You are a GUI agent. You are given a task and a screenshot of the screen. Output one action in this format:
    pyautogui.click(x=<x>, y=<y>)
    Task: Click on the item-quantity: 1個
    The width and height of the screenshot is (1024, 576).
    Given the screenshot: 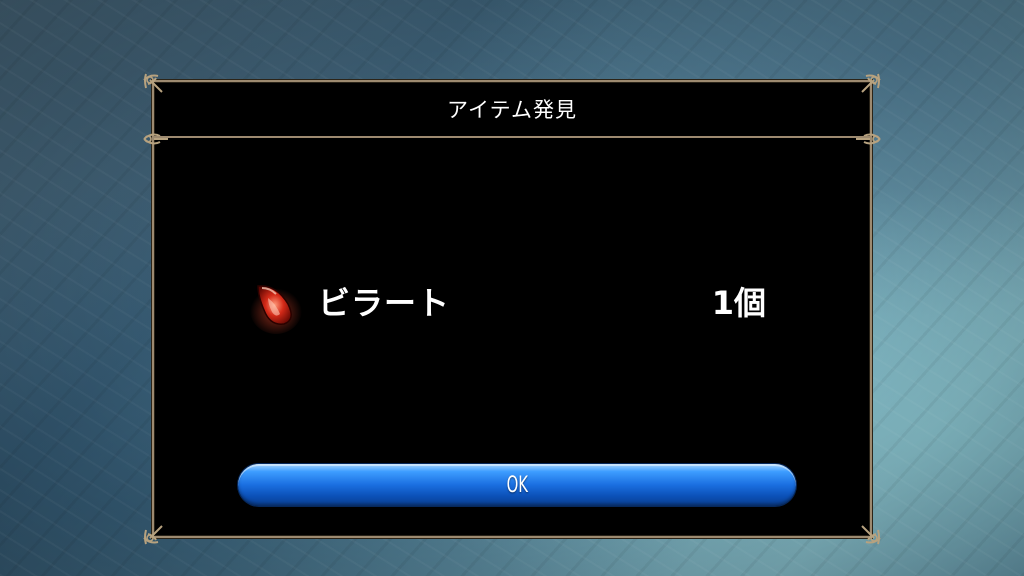 What is the action you would take?
    pyautogui.click(x=738, y=303)
    